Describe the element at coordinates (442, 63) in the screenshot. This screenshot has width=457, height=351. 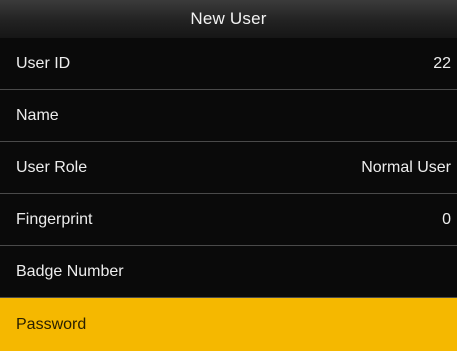
I see `menu-item-value: 22` at that location.